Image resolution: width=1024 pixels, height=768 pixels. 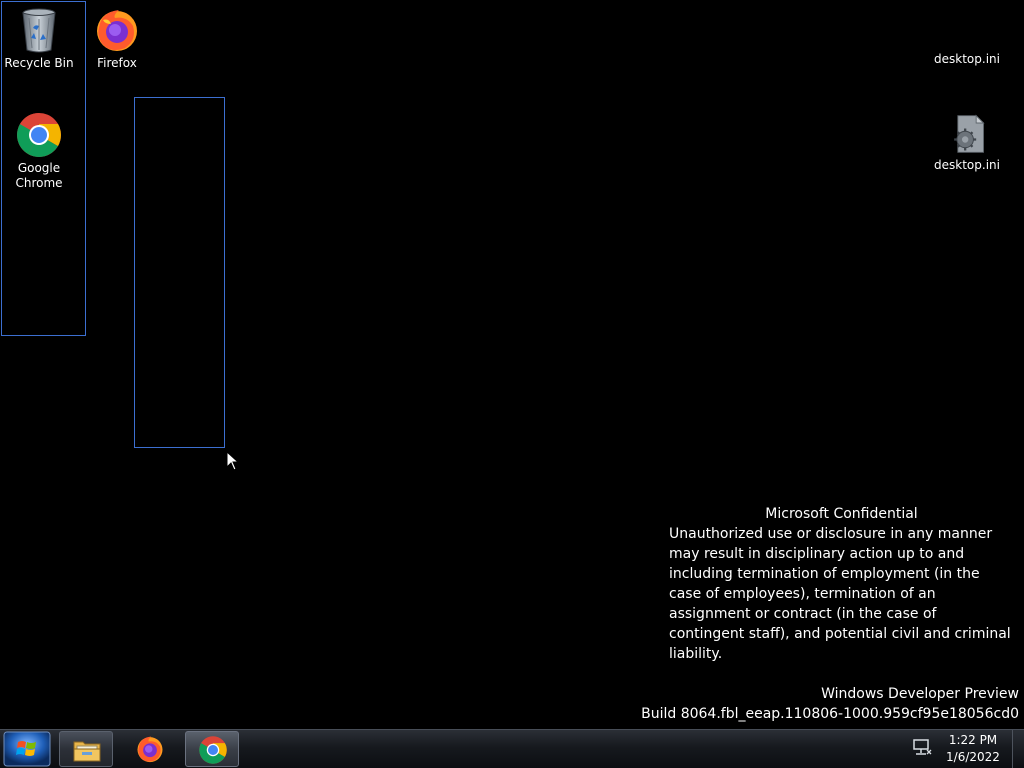 I want to click on clock-date: 1/6/2022, so click(x=973, y=757).